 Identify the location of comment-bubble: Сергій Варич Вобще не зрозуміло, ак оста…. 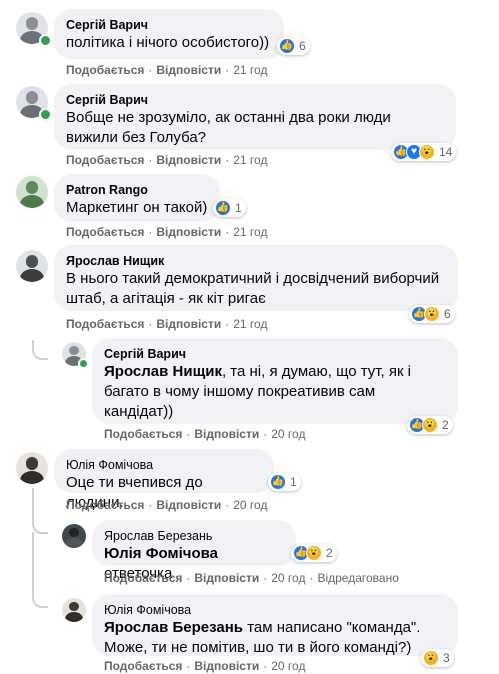
(255, 117).